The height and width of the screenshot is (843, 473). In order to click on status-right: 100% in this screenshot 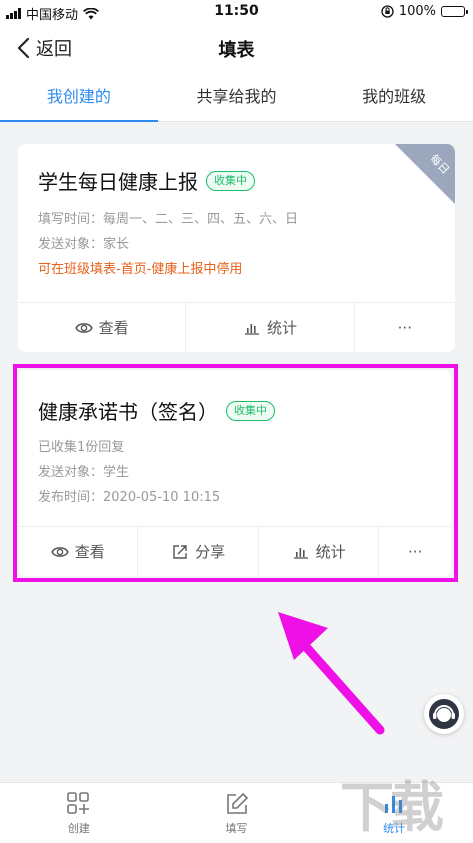, I will do `click(424, 11)`.